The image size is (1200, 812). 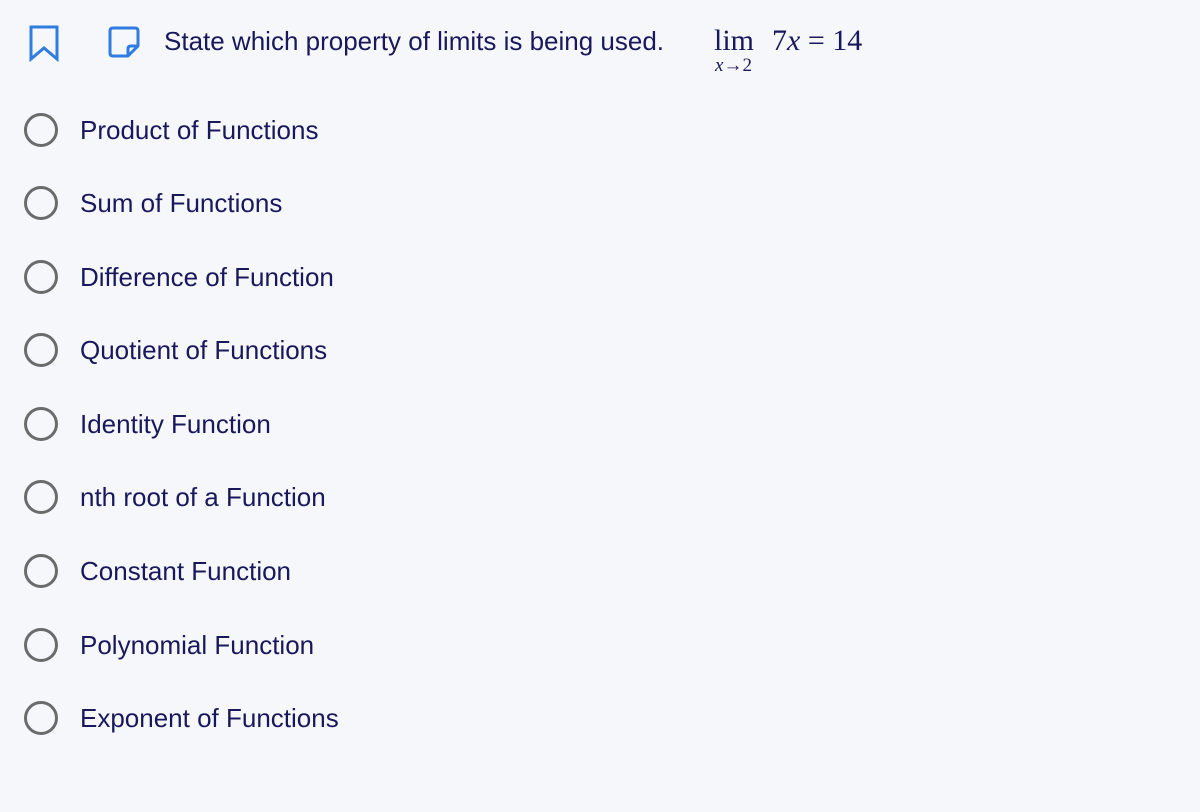 I want to click on option-label: Exponent of Functions, so click(x=209, y=718).